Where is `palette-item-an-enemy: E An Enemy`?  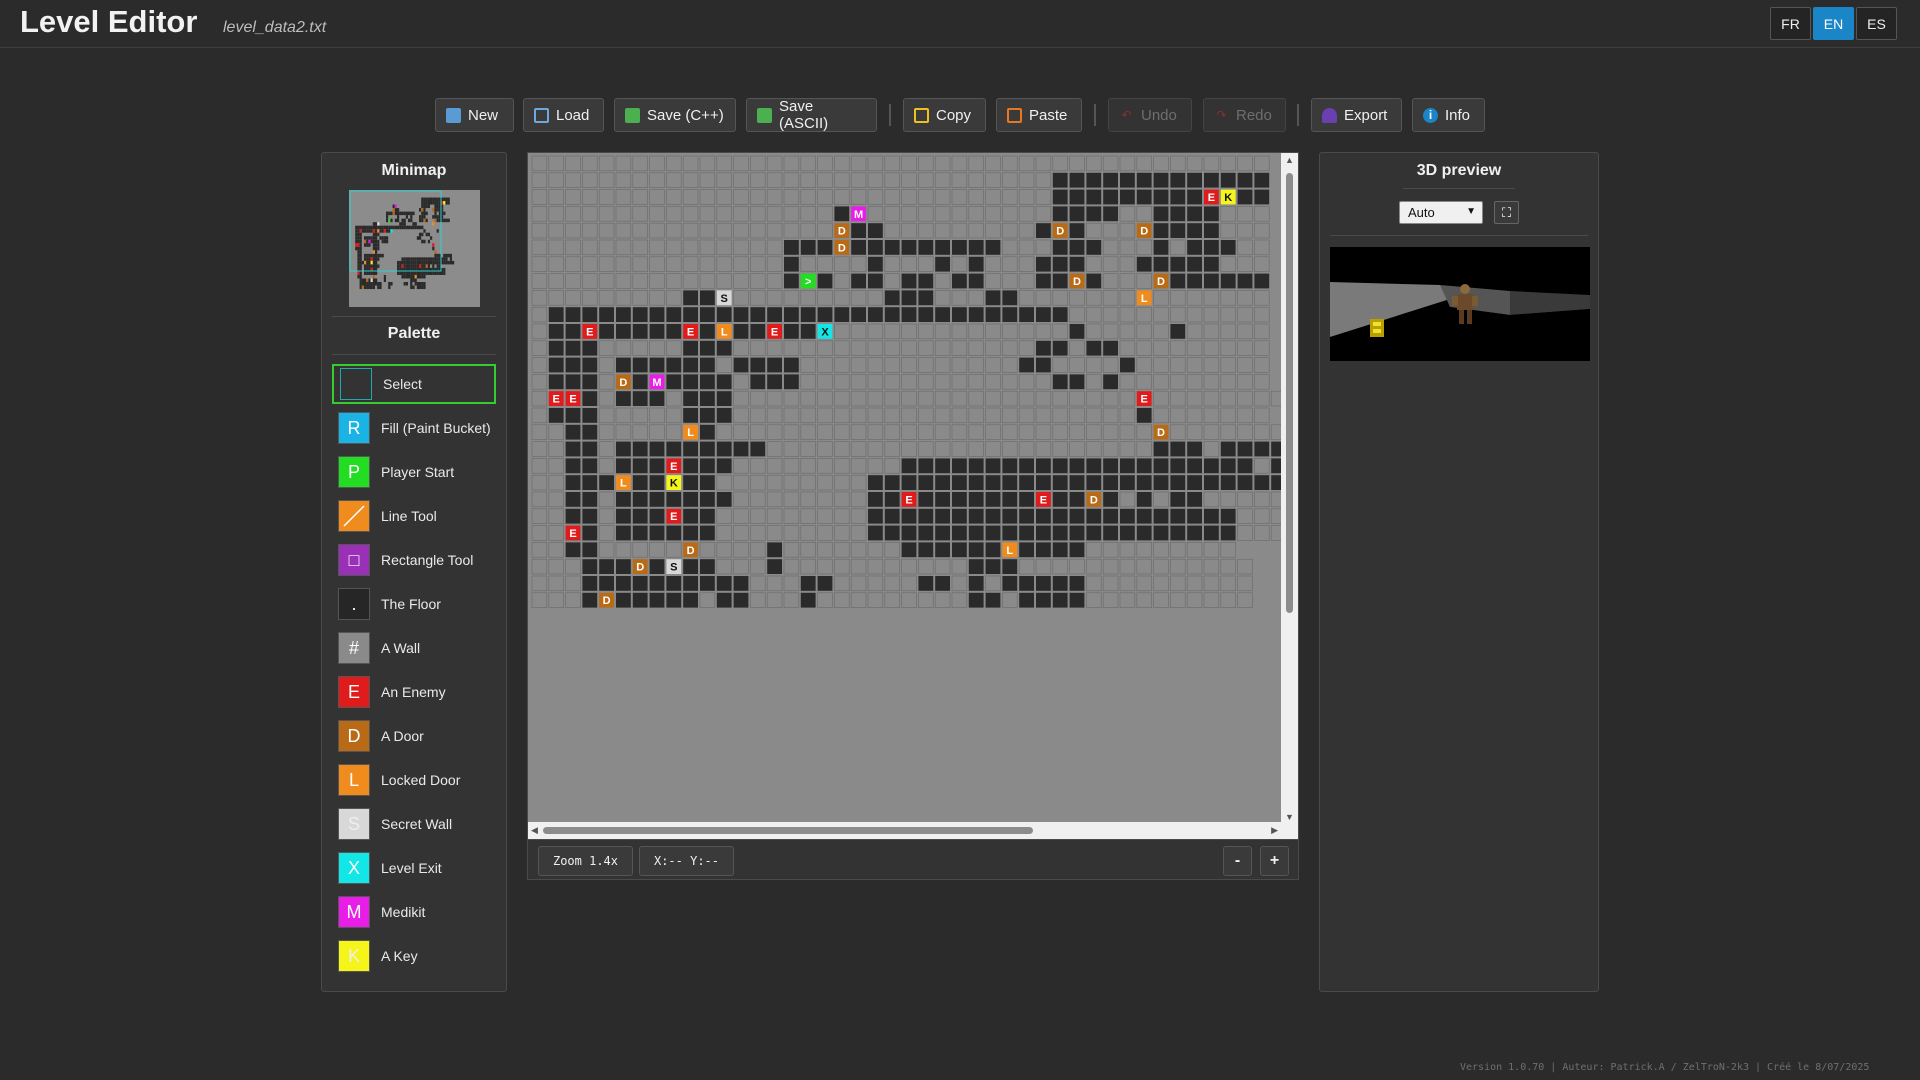 palette-item-an-enemy: E An Enemy is located at coordinates (414, 692).